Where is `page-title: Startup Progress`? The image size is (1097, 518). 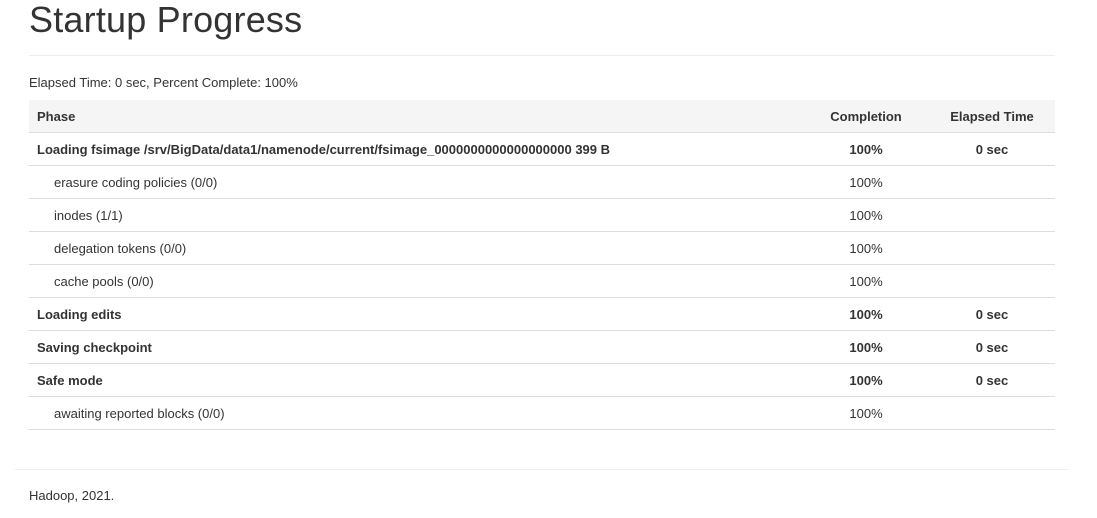 page-title: Startup Progress is located at coordinates (166, 20).